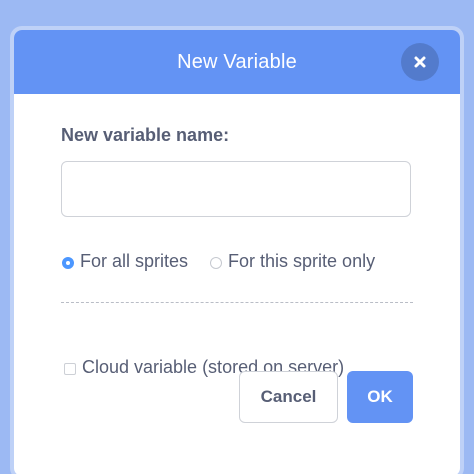 Image resolution: width=474 pixels, height=474 pixels. I want to click on variable-name-label: New variable name:, so click(145, 135).